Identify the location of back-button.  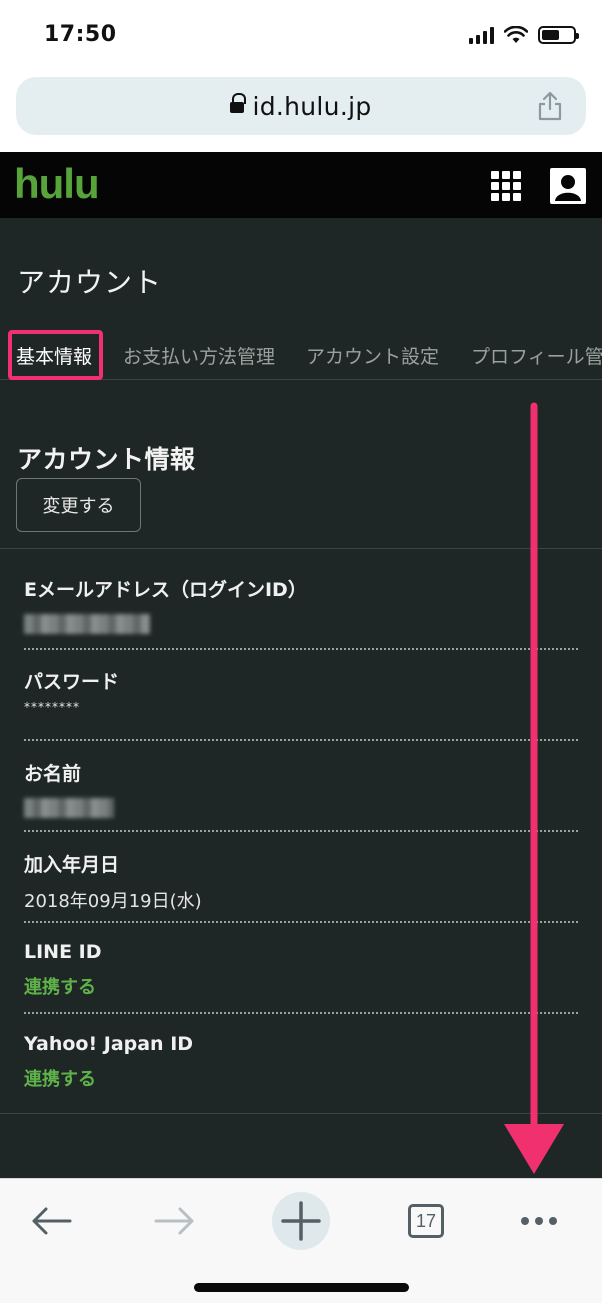
(51, 1221).